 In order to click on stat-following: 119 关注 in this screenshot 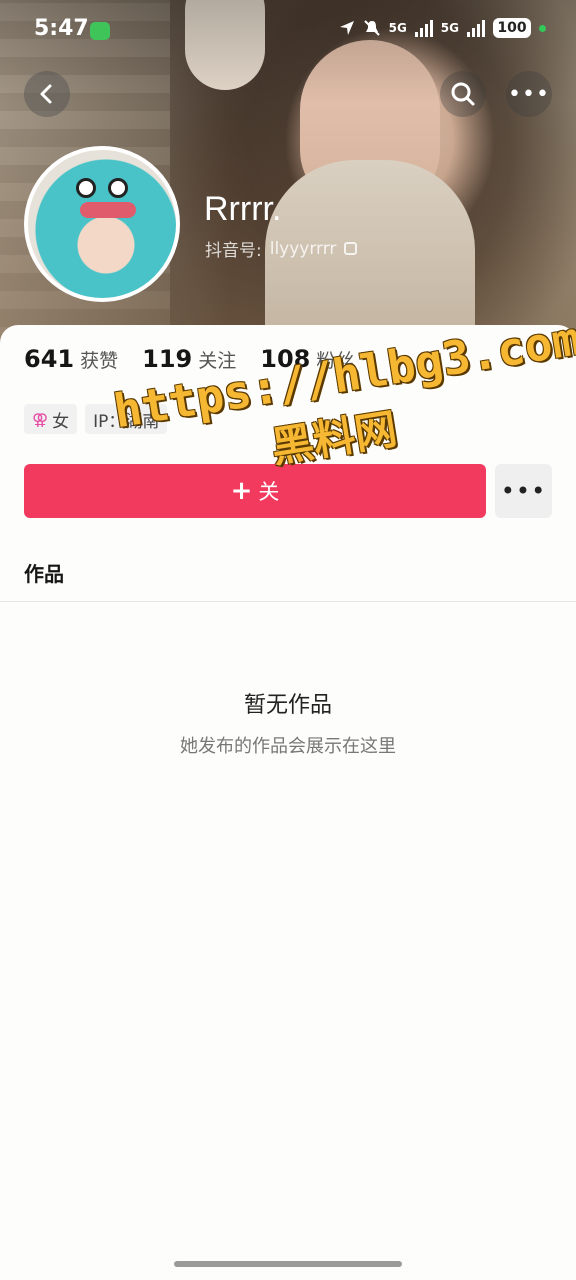, I will do `click(189, 359)`.